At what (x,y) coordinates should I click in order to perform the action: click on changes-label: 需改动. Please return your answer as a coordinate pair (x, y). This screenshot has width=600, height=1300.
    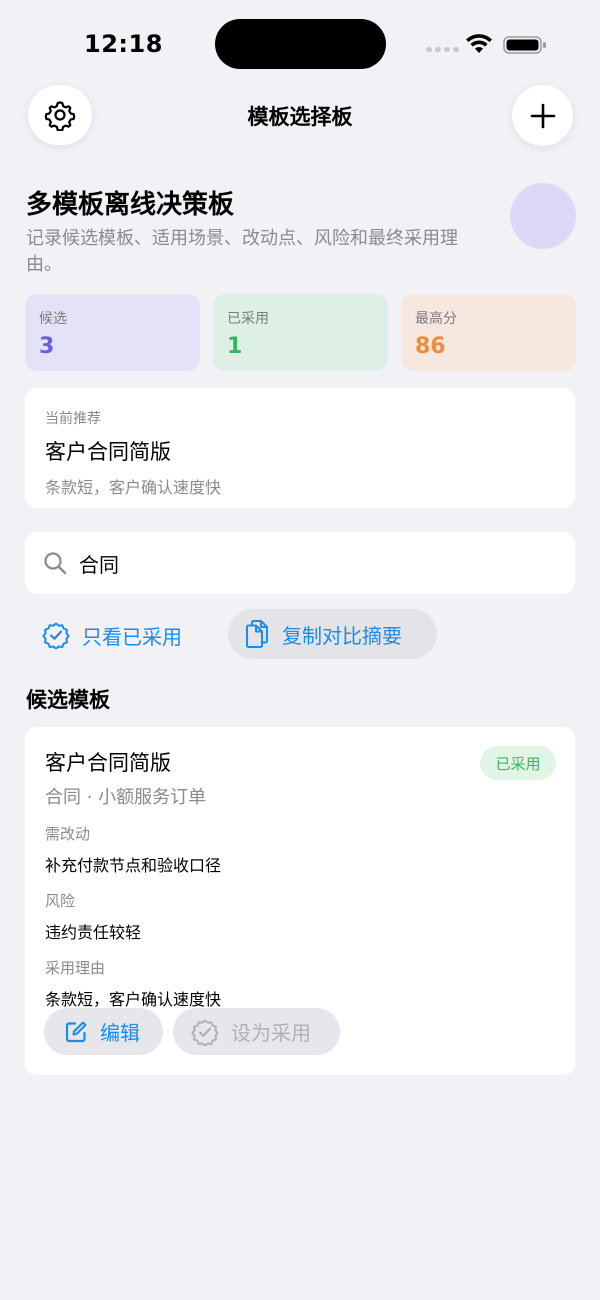
    Looking at the image, I should click on (68, 834).